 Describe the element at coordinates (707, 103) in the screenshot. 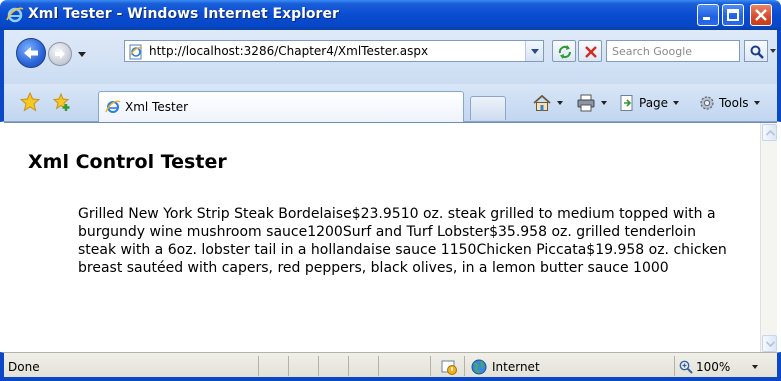

I see `gear-icon` at that location.